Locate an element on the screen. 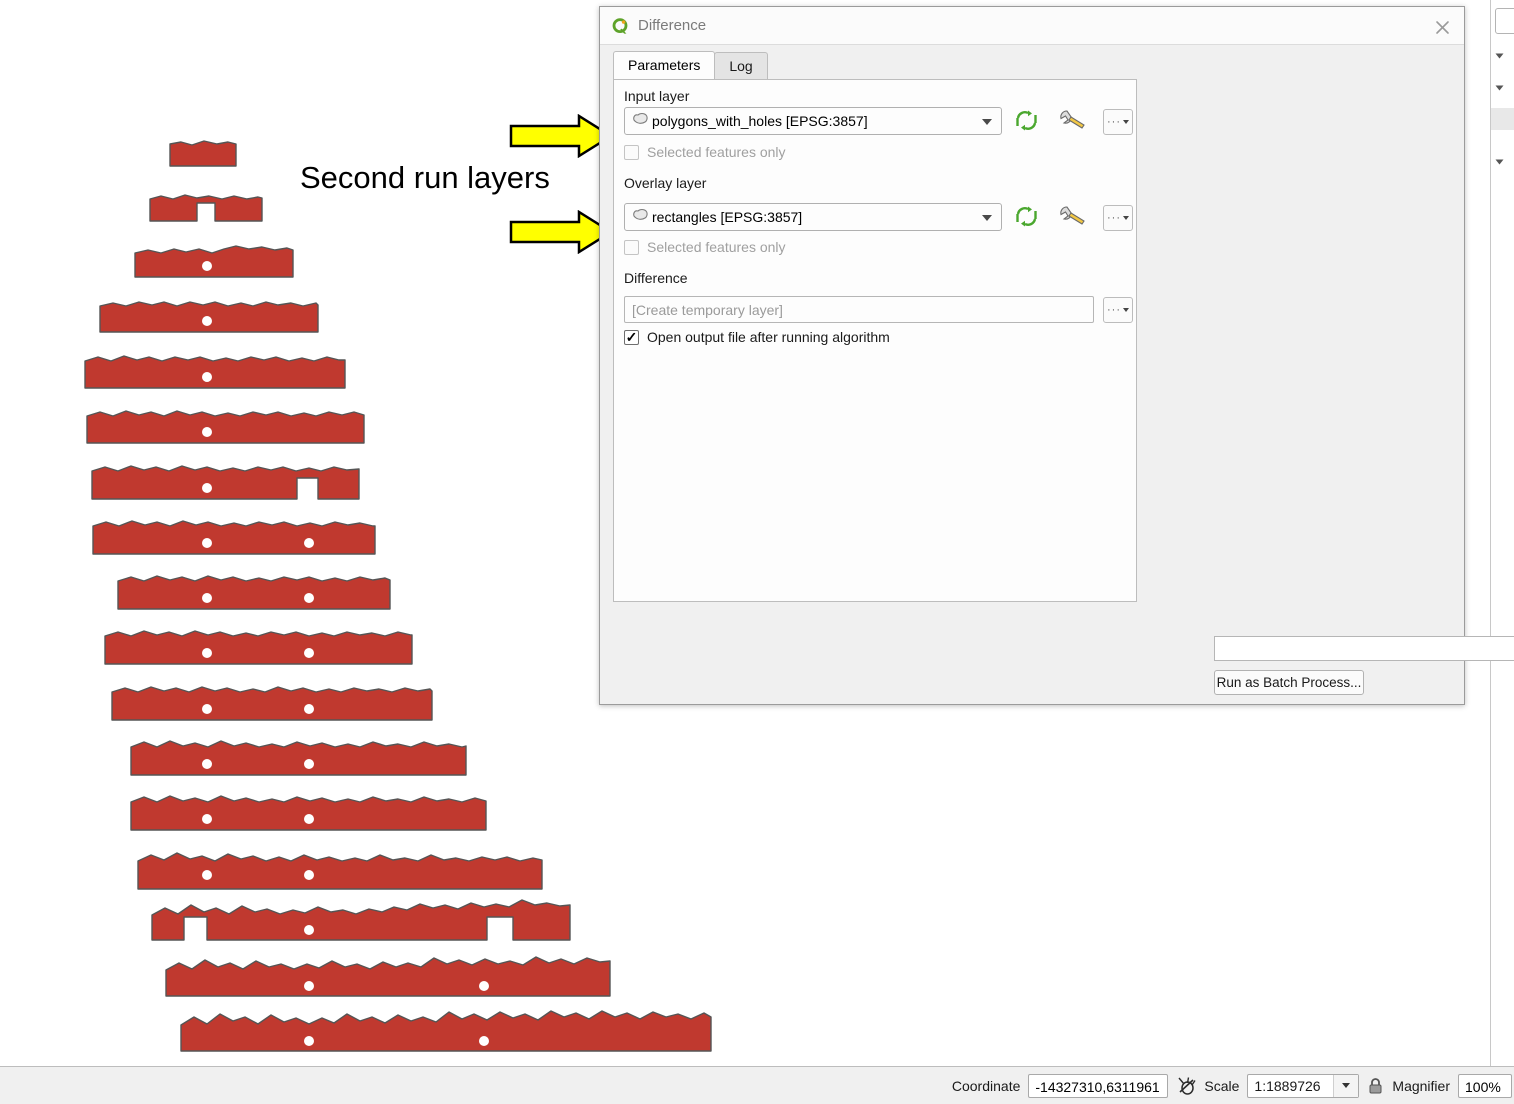 The height and width of the screenshot is (1104, 1514). toolbox-tree-item-selected is located at coordinates (1502, 119).